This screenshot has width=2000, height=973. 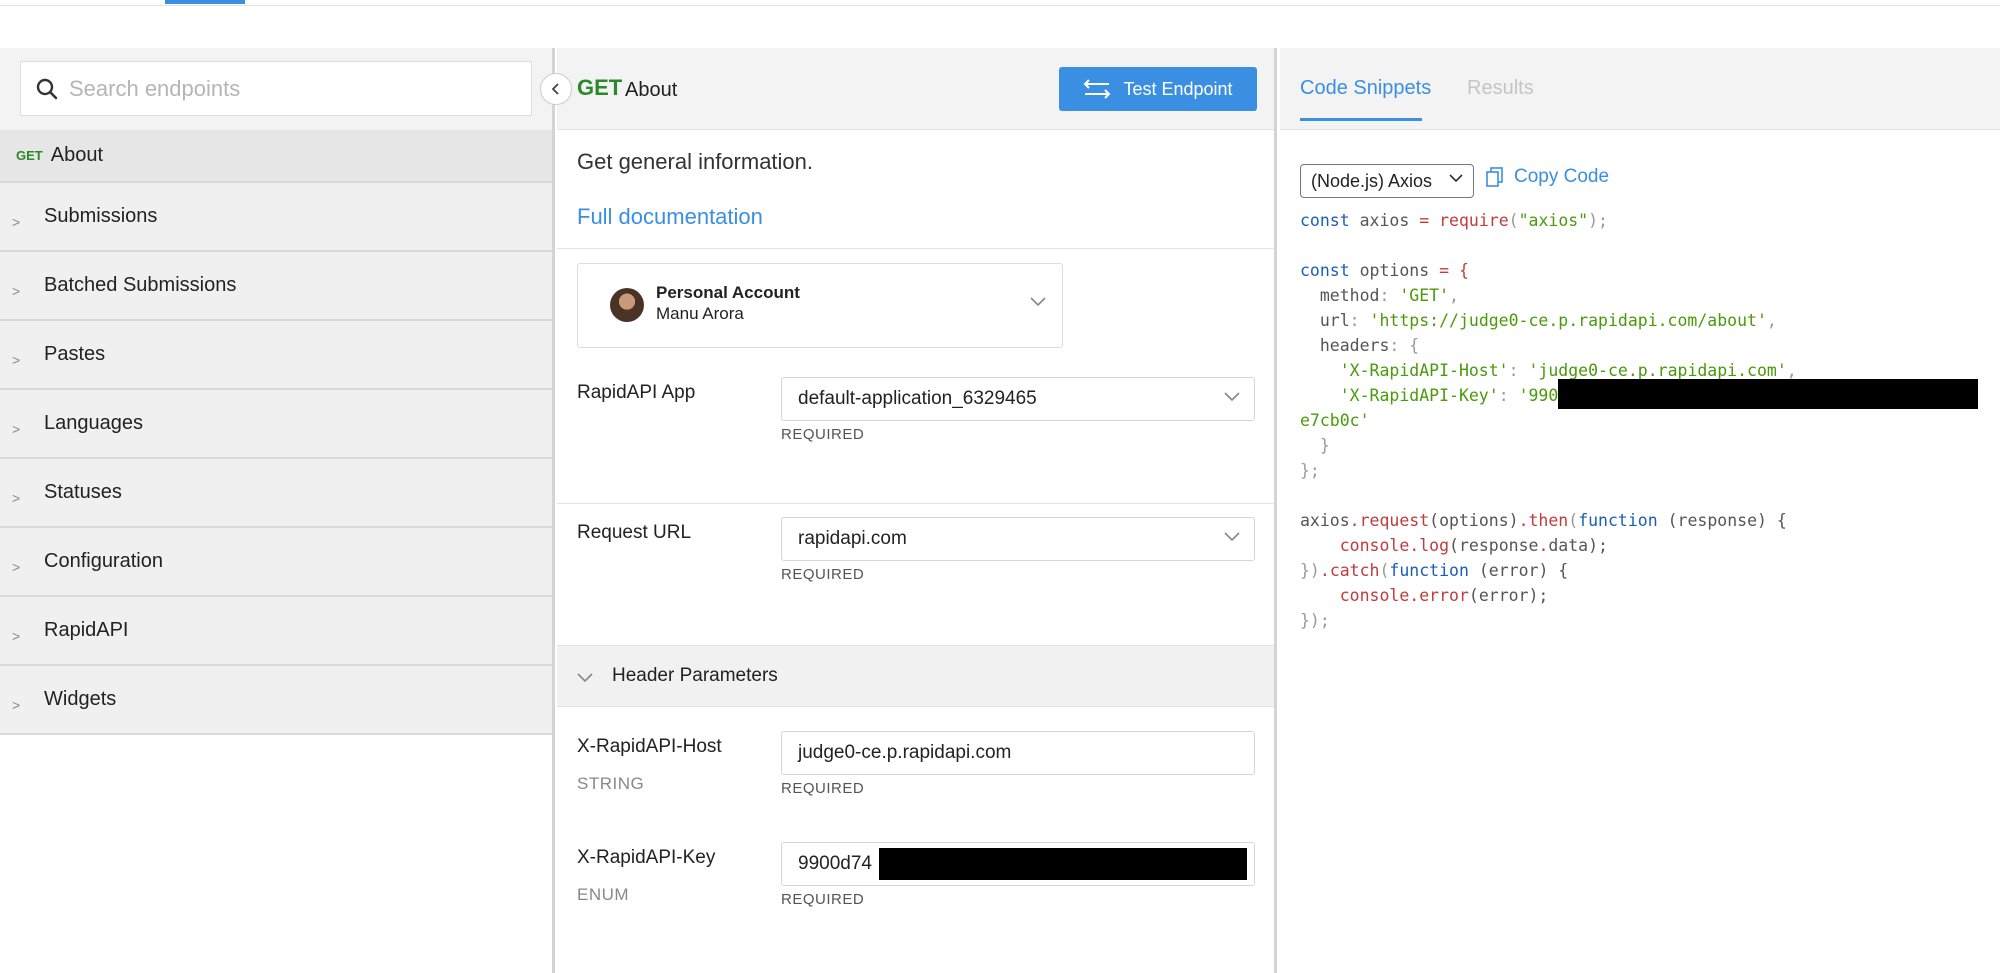 I want to click on language-select: (Node.js) Axios, so click(x=1387, y=181).